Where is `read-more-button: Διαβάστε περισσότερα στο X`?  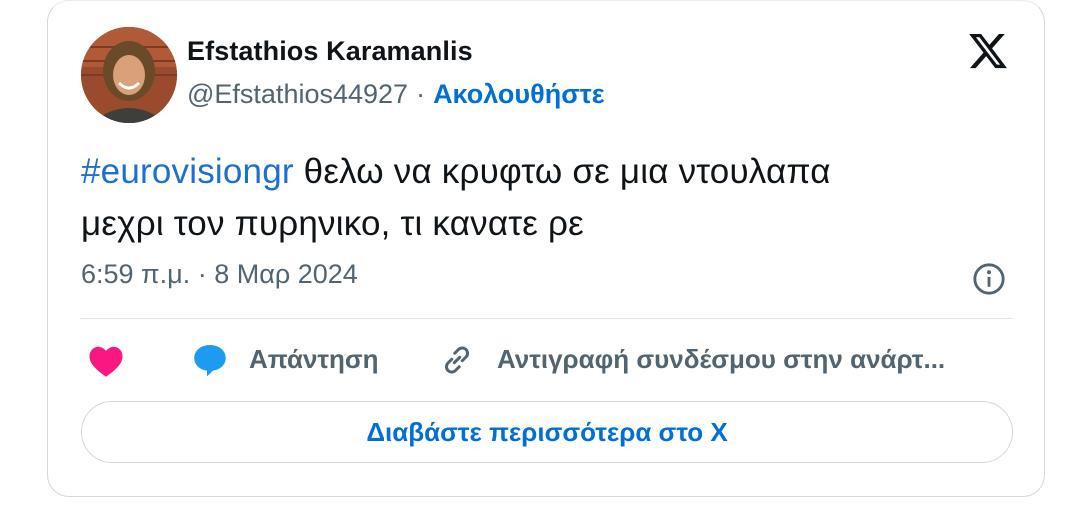 read-more-button: Διαβάστε περισσότερα στο X is located at coordinates (547, 432).